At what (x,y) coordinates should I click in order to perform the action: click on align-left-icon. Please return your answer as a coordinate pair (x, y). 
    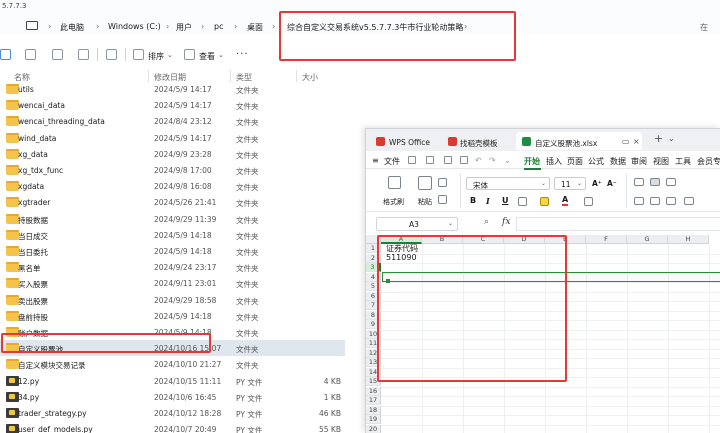
    Looking at the image, I should click on (639, 201).